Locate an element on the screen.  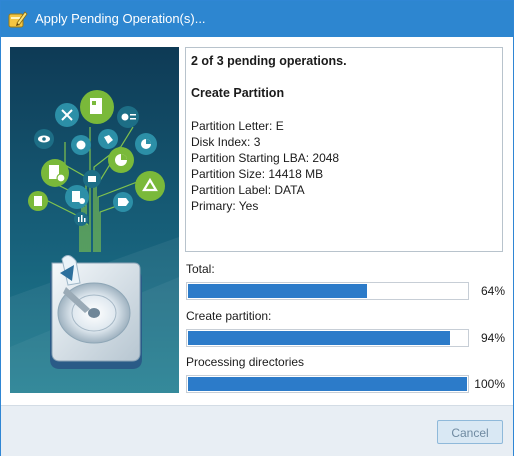
processing-directories-progress-bar is located at coordinates (327, 384).